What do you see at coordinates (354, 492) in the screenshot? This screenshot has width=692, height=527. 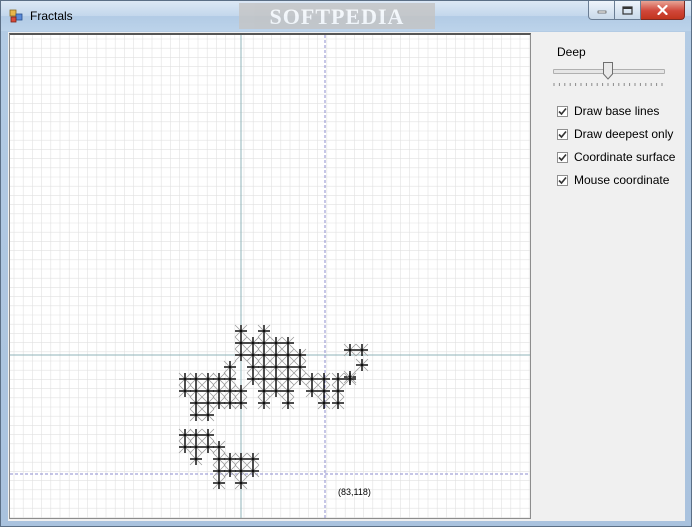 I see `mouse-coordinate-label: (83,118)` at bounding box center [354, 492].